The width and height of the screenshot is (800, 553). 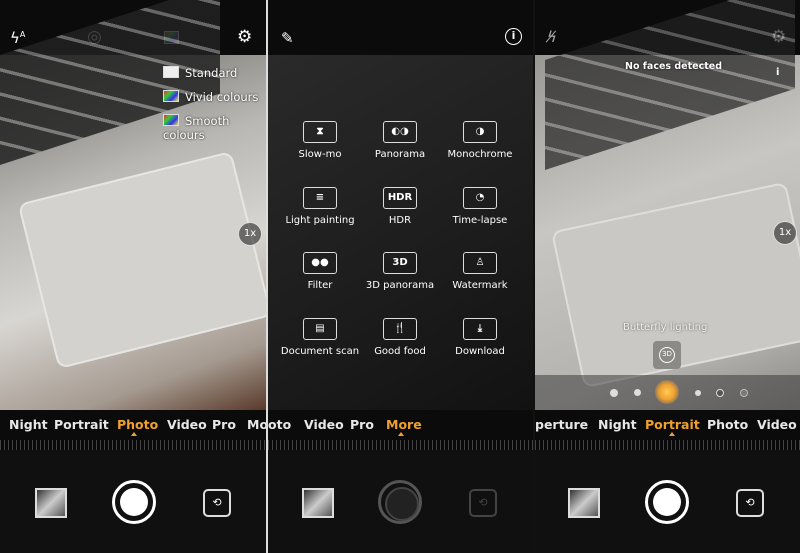 What do you see at coordinates (400, 154) in the screenshot?
I see `grid-label: Panorama` at bounding box center [400, 154].